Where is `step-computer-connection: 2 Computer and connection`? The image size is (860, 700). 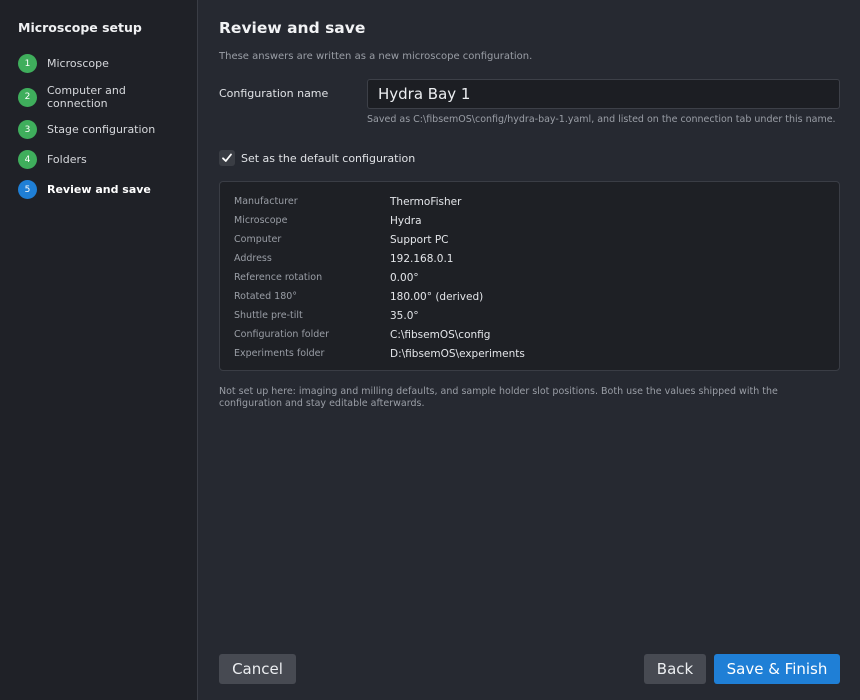 step-computer-connection: 2 Computer and connection is located at coordinates (103, 97).